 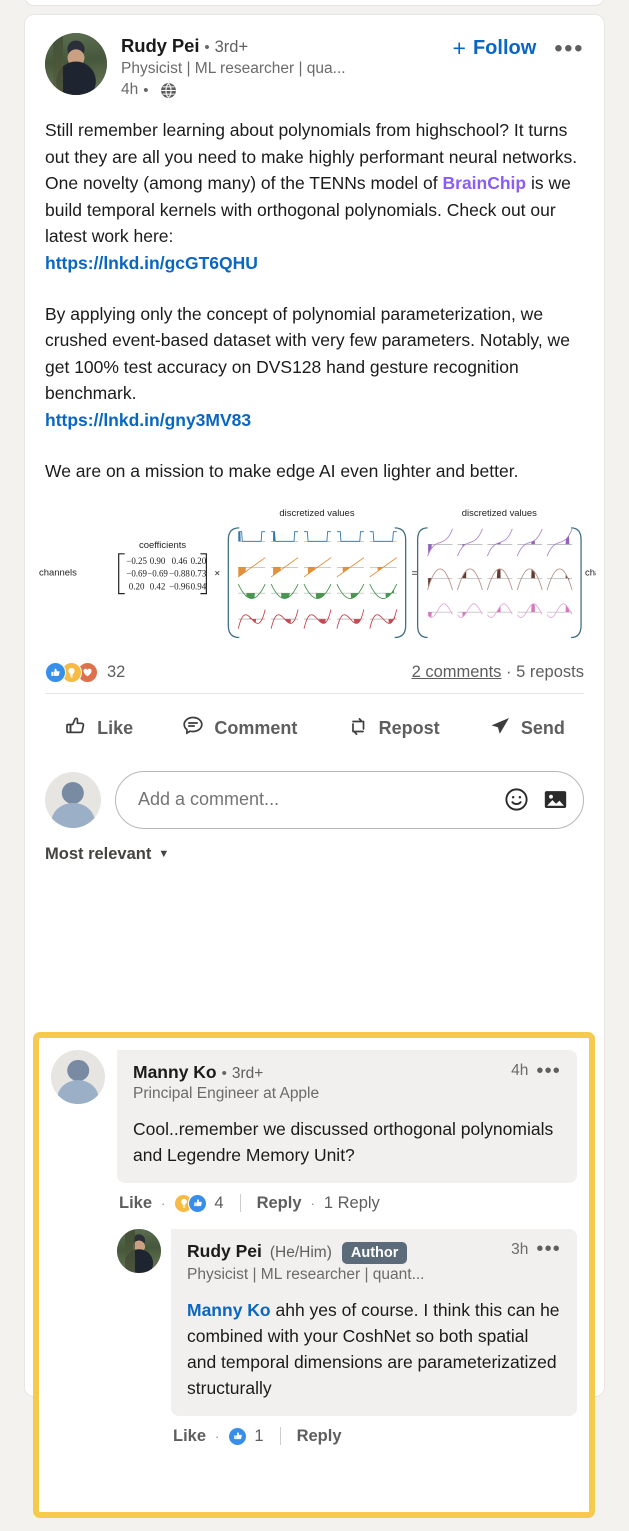 What do you see at coordinates (287, 90) in the screenshot?
I see `post-meta: 4h •` at bounding box center [287, 90].